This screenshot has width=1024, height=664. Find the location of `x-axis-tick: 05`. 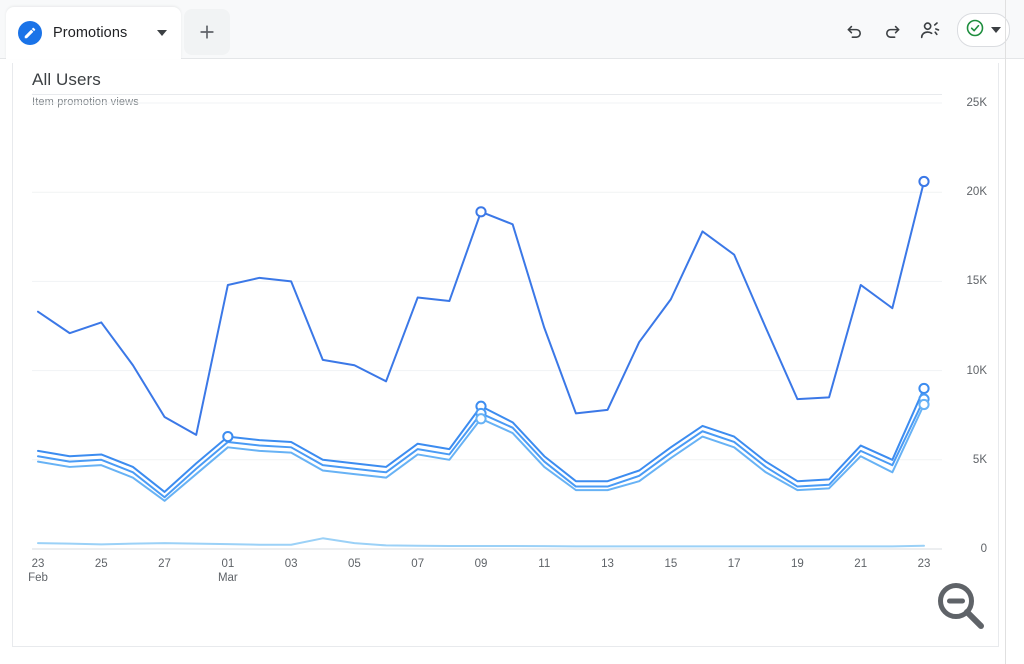

x-axis-tick: 05 is located at coordinates (354, 564).